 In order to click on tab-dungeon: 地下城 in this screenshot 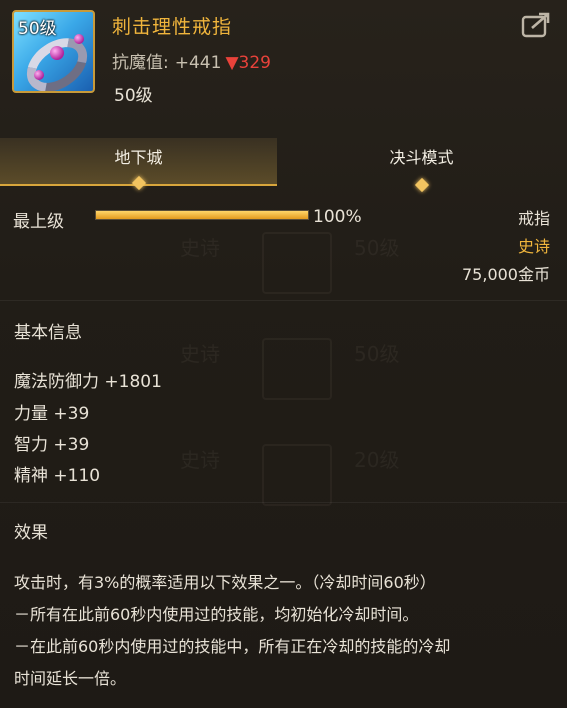, I will do `click(138, 164)`.